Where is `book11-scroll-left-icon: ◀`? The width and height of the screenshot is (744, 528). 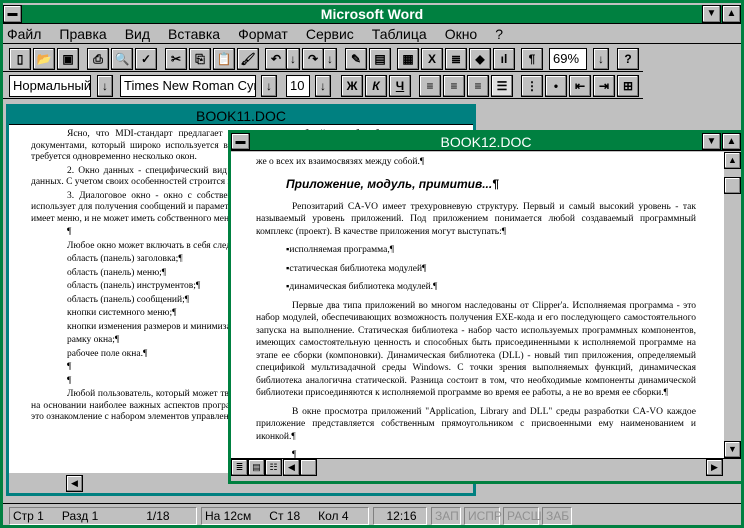 book11-scroll-left-icon: ◀ is located at coordinates (74, 483).